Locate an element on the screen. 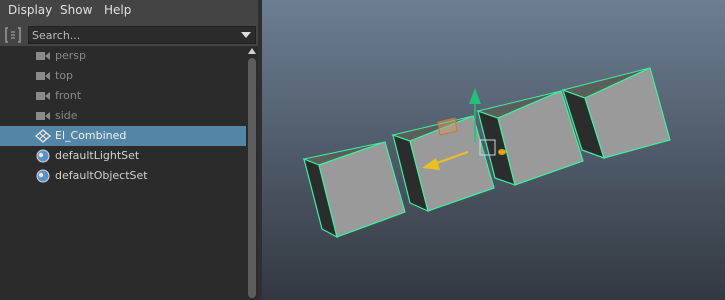  outliner-item-label: front is located at coordinates (68, 95).